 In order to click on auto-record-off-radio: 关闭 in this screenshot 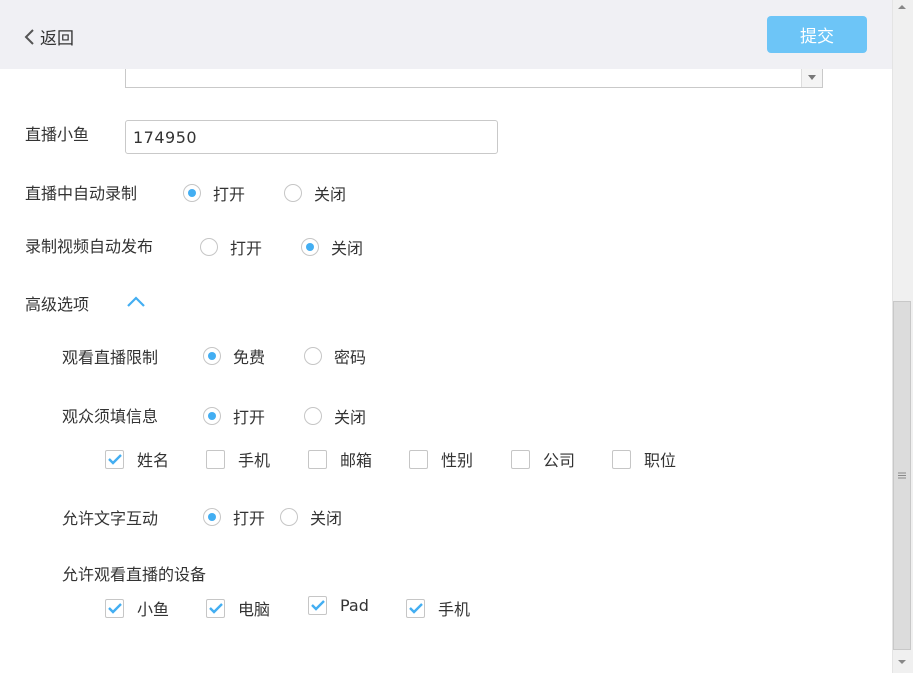, I will do `click(315, 193)`.